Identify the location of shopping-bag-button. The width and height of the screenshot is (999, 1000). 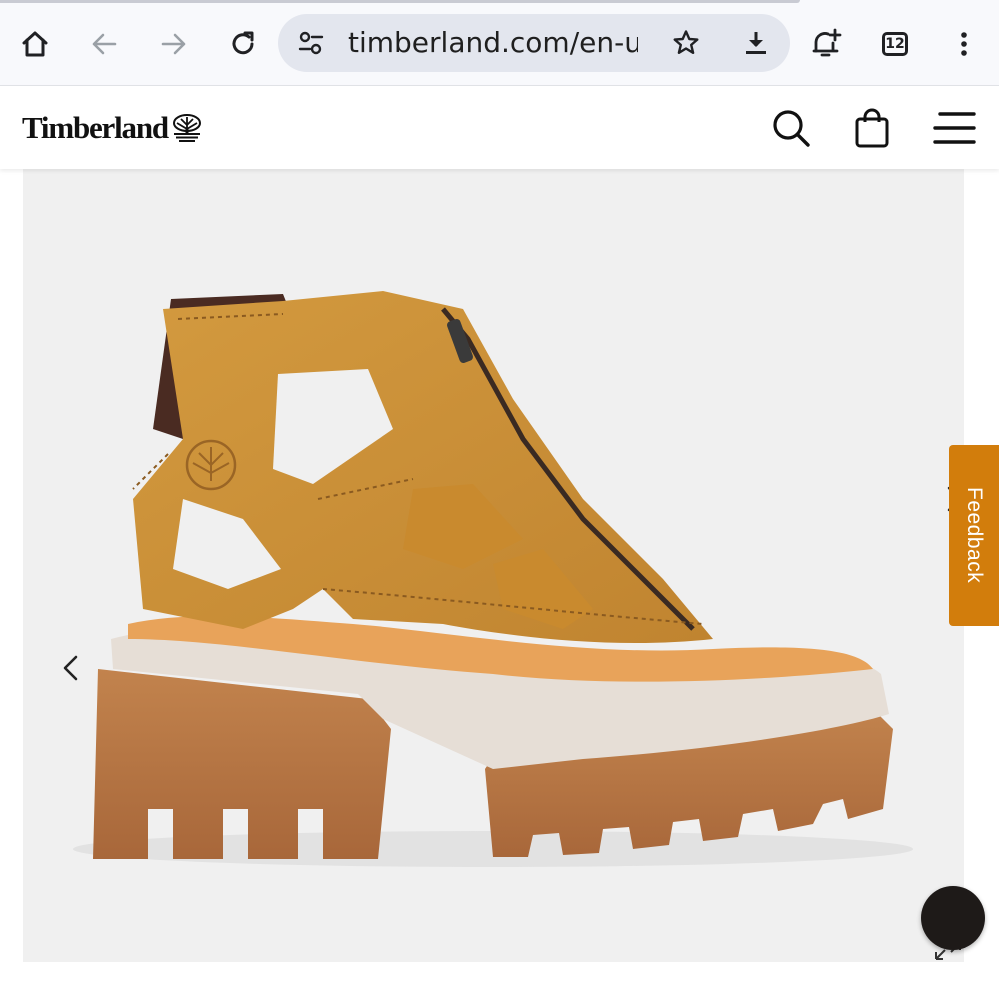
(872, 128).